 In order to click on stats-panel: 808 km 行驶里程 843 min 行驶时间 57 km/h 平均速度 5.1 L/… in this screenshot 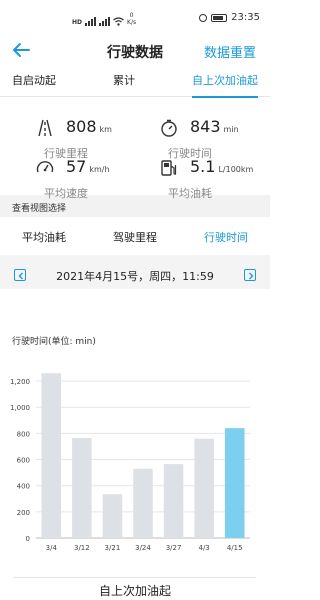, I will do `click(135, 148)`.